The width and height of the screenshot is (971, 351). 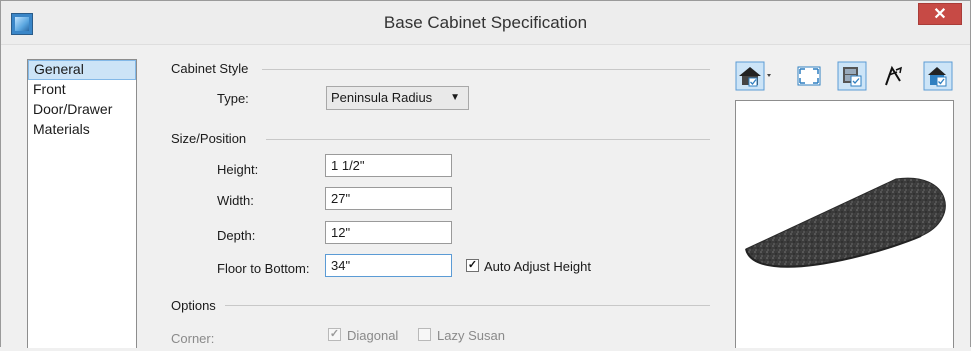 I want to click on cabinet-type-select: Peninsula Radius ▼, so click(x=397, y=98).